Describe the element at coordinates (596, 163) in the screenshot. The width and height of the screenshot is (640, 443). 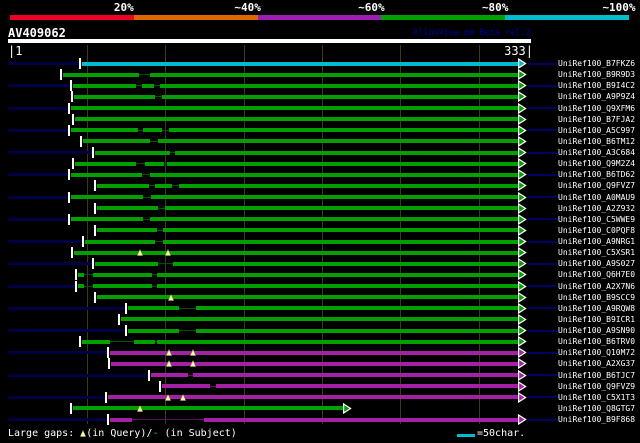
I see `subject-label: UniRef100_Q9M2Z4` at that location.